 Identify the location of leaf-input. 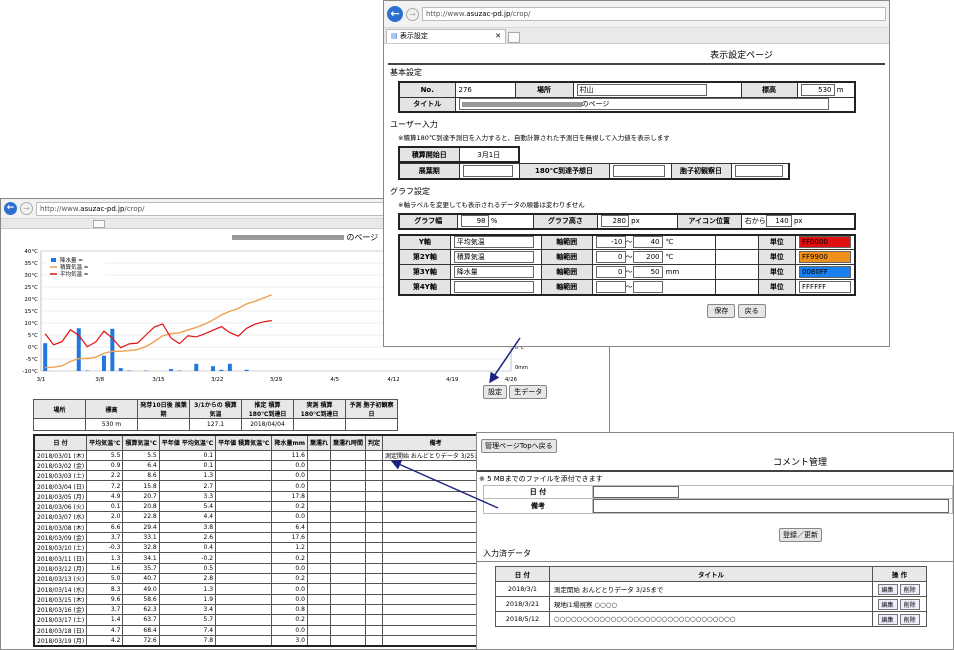
(487, 170).